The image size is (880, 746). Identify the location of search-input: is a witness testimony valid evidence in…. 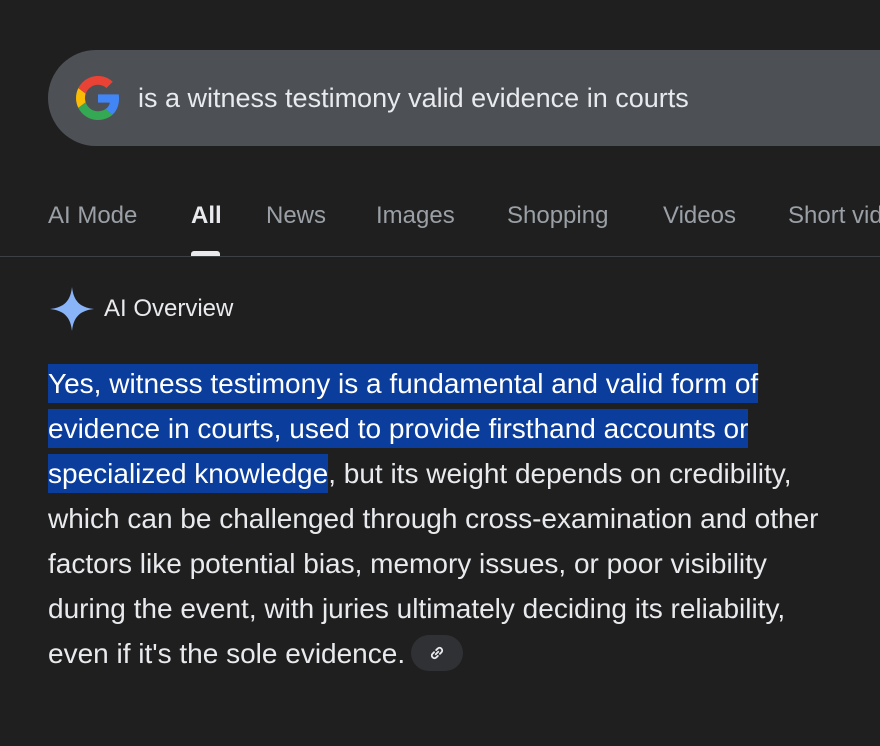
(413, 98).